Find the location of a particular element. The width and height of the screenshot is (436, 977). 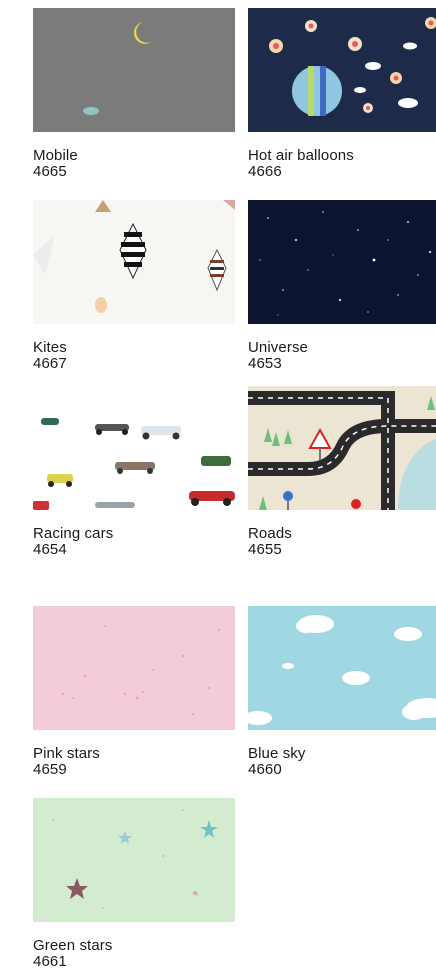

wallpaper-tile-blue-sky: Blue sky 4660 is located at coordinates (342, 692).